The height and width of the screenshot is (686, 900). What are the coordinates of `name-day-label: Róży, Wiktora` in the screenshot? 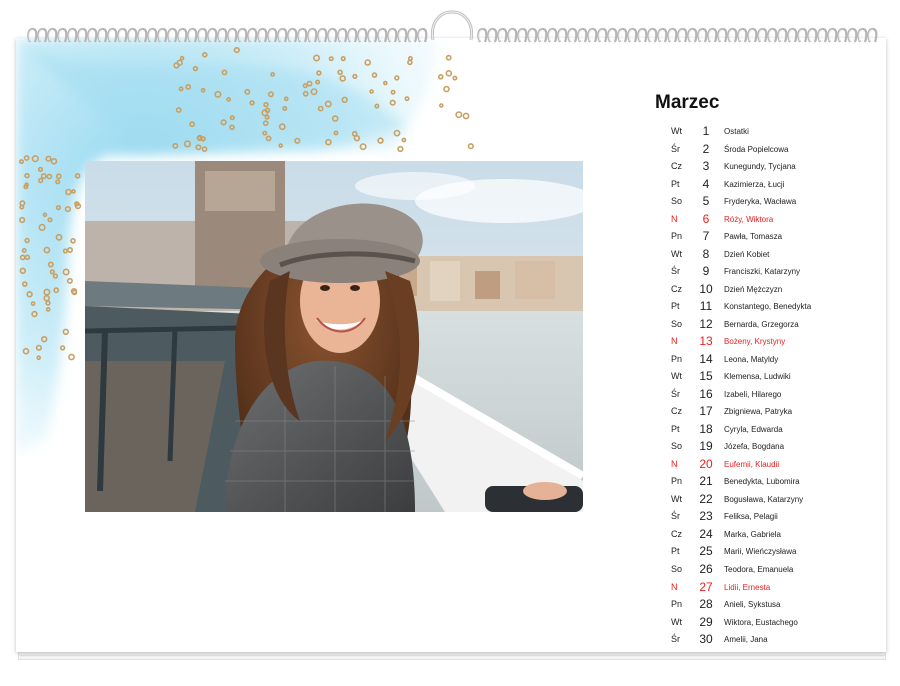 It's located at (749, 219).